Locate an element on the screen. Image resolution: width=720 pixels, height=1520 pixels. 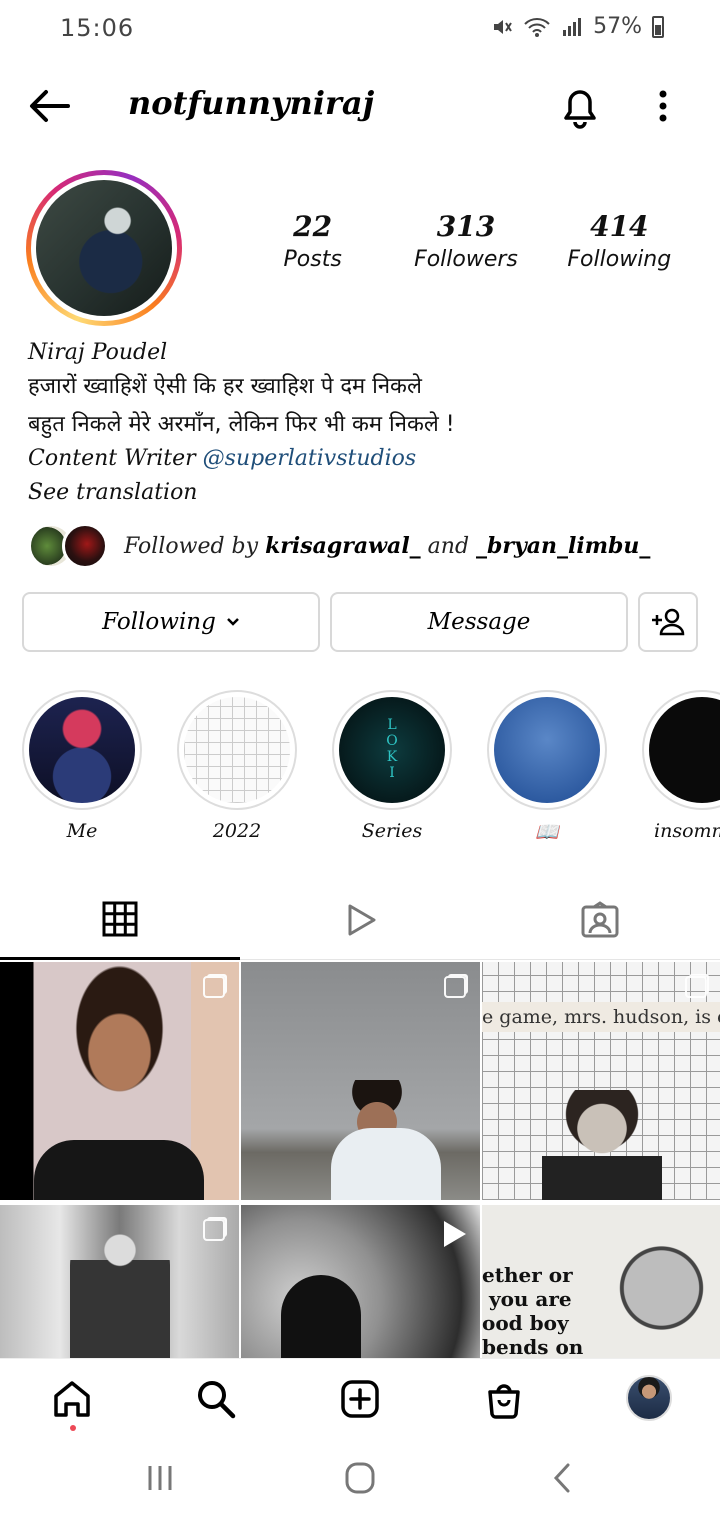
signal-icon is located at coordinates (572, 26).